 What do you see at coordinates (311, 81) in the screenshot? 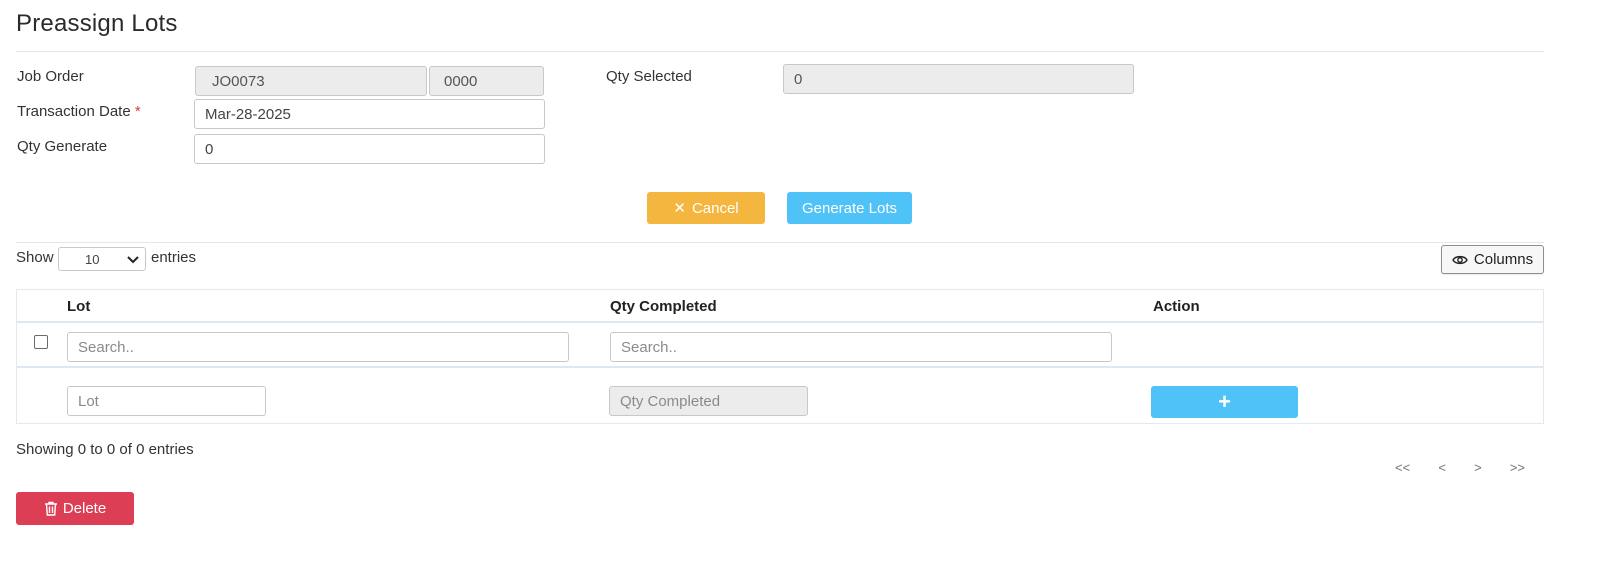
I see `job-order-field: JO0073` at bounding box center [311, 81].